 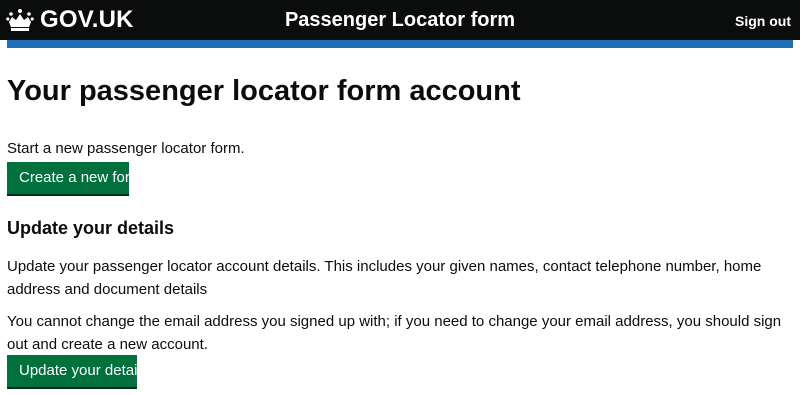 I want to click on header-blue-bar, so click(x=400, y=44).